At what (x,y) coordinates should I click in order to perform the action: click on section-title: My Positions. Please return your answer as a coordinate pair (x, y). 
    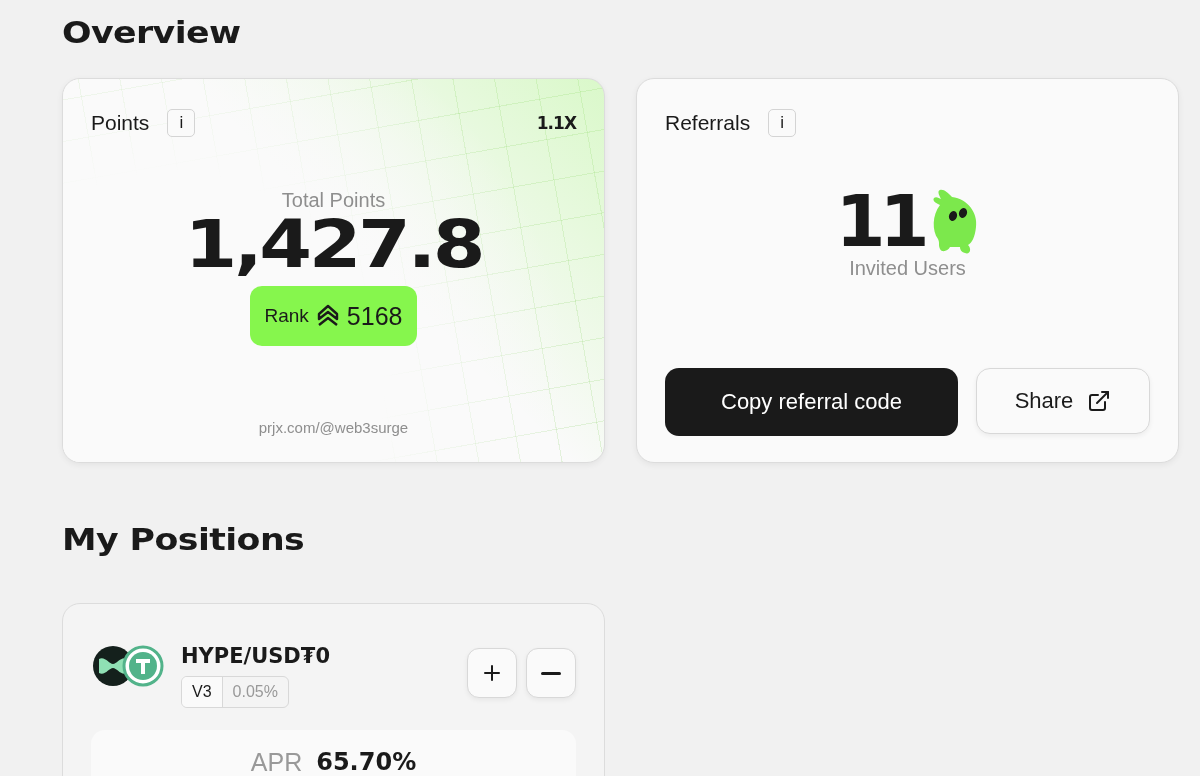
    Looking at the image, I should click on (183, 539).